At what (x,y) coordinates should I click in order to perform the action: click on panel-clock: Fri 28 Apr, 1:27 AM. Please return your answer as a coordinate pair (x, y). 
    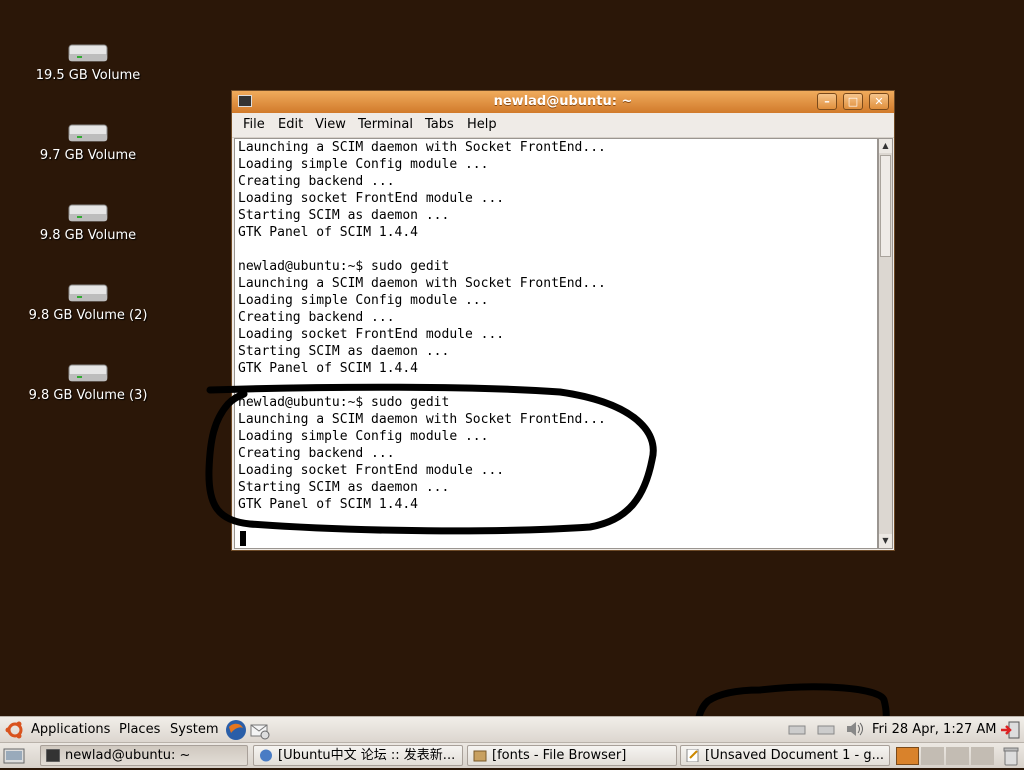
    Looking at the image, I should click on (934, 729).